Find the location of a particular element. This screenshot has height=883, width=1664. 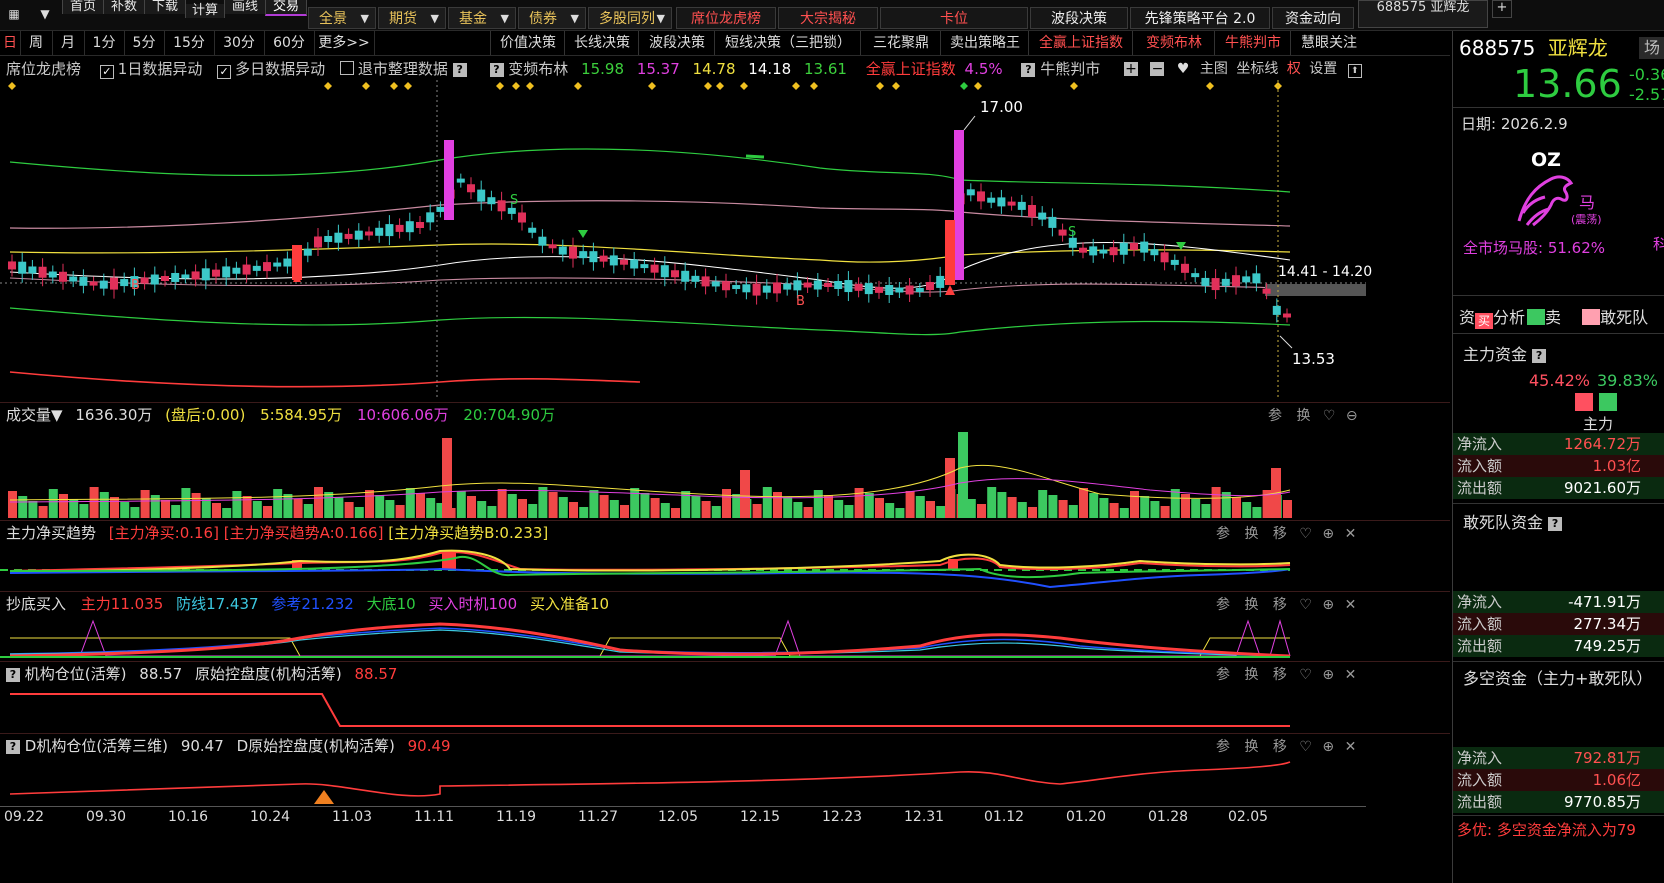

period-day: 日 is located at coordinates (10, 43).